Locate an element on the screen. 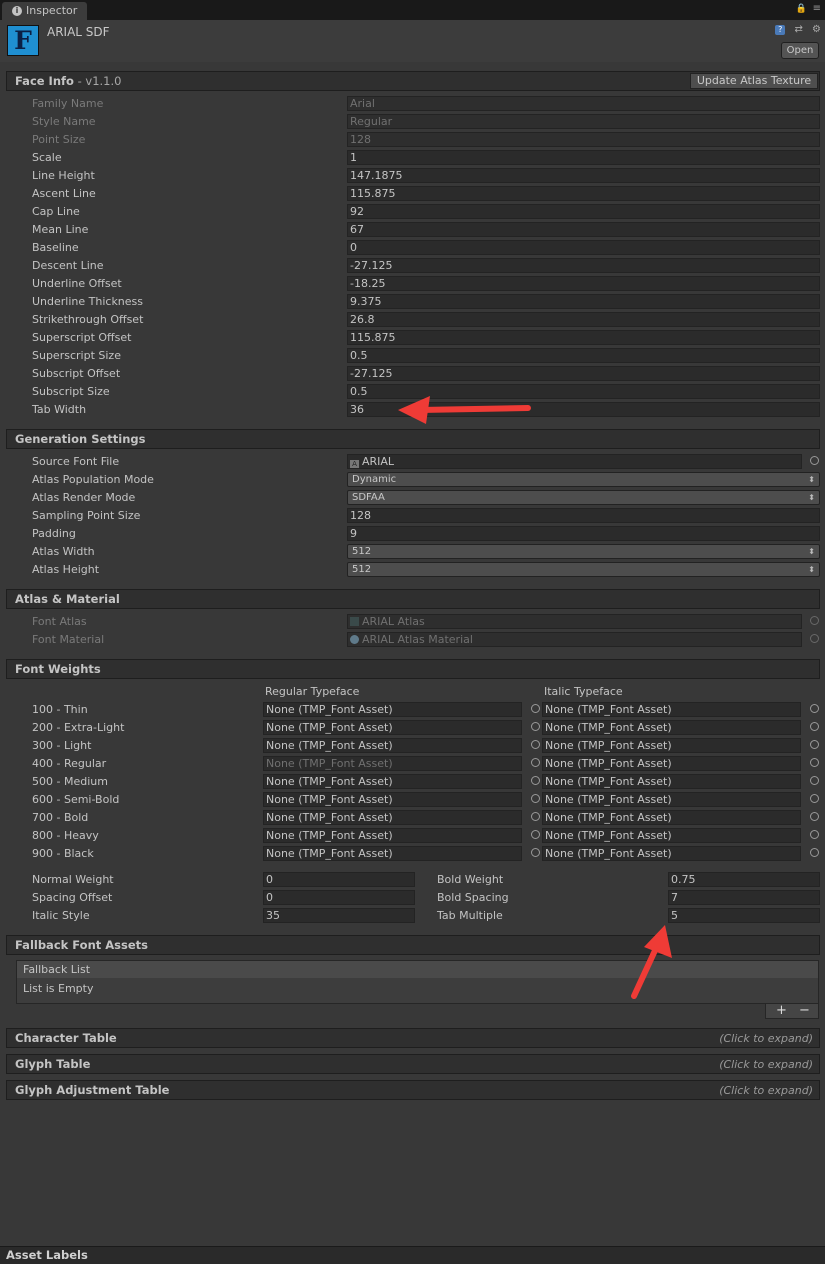  asset-labels-bar: Asset Labels is located at coordinates (412, 1255).